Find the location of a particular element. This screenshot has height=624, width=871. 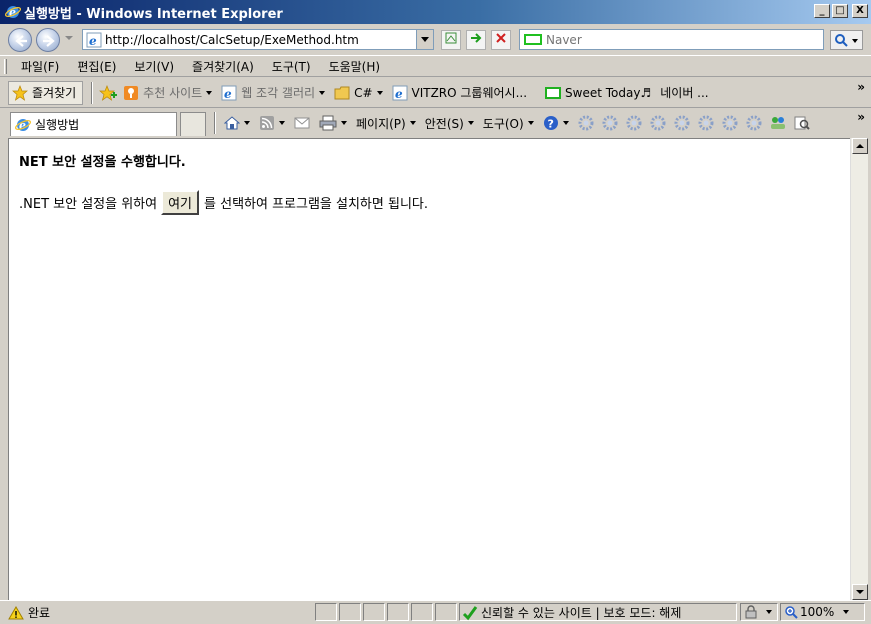

back-button is located at coordinates (20, 40).